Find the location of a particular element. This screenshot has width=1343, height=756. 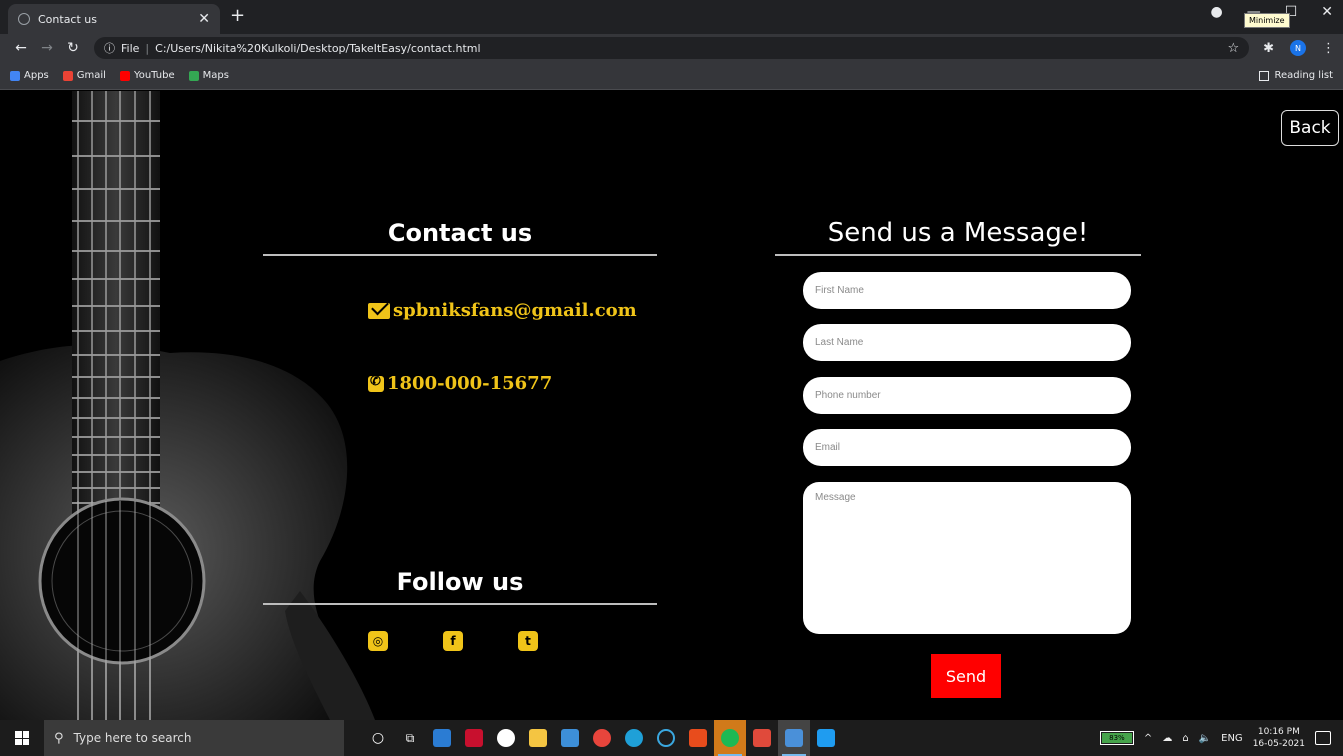

network-icon: ⌂ is located at coordinates (1185, 738).